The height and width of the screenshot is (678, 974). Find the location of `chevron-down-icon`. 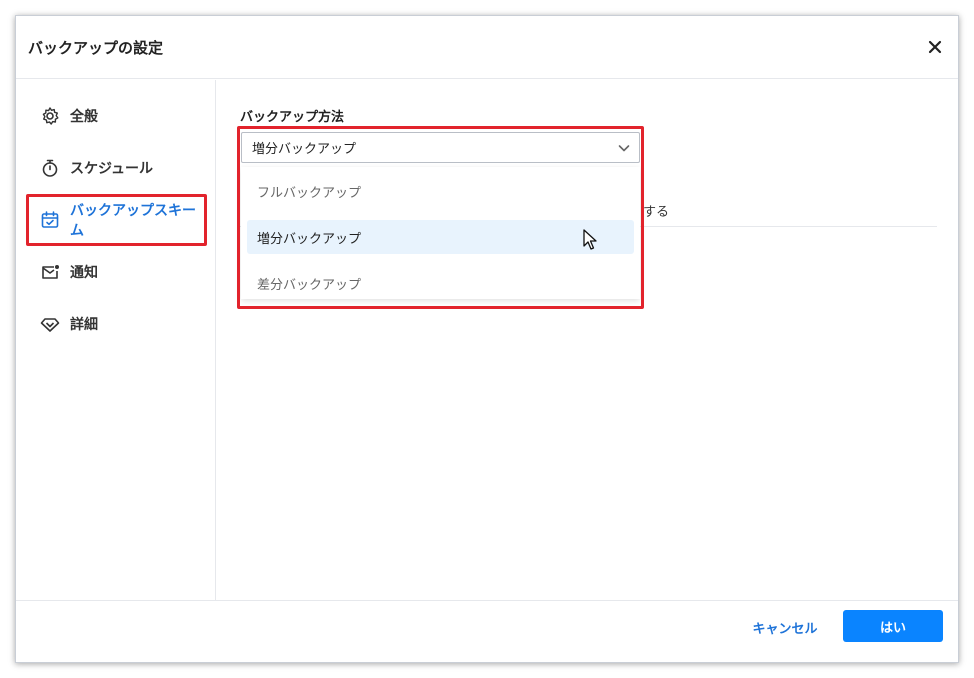

chevron-down-icon is located at coordinates (624, 148).